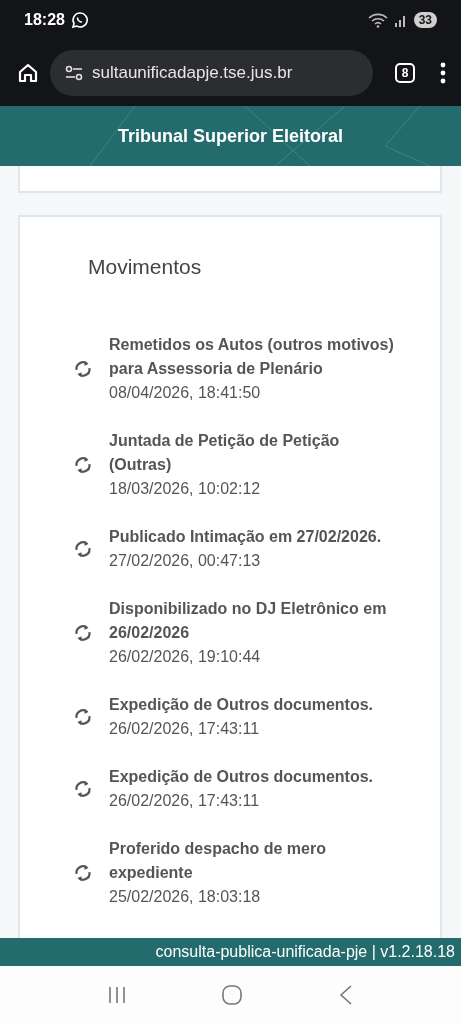  I want to click on tab-count-button: 8, so click(405, 73).